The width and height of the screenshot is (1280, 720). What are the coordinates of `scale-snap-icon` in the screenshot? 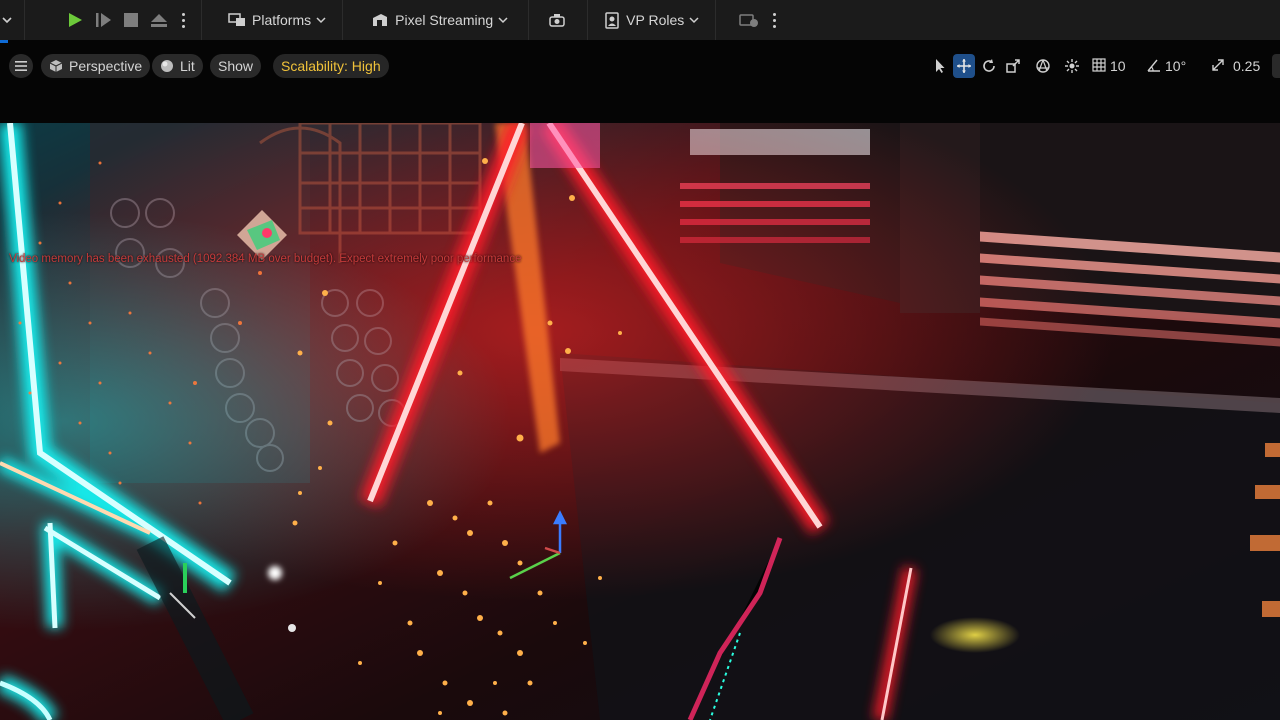 It's located at (1218, 66).